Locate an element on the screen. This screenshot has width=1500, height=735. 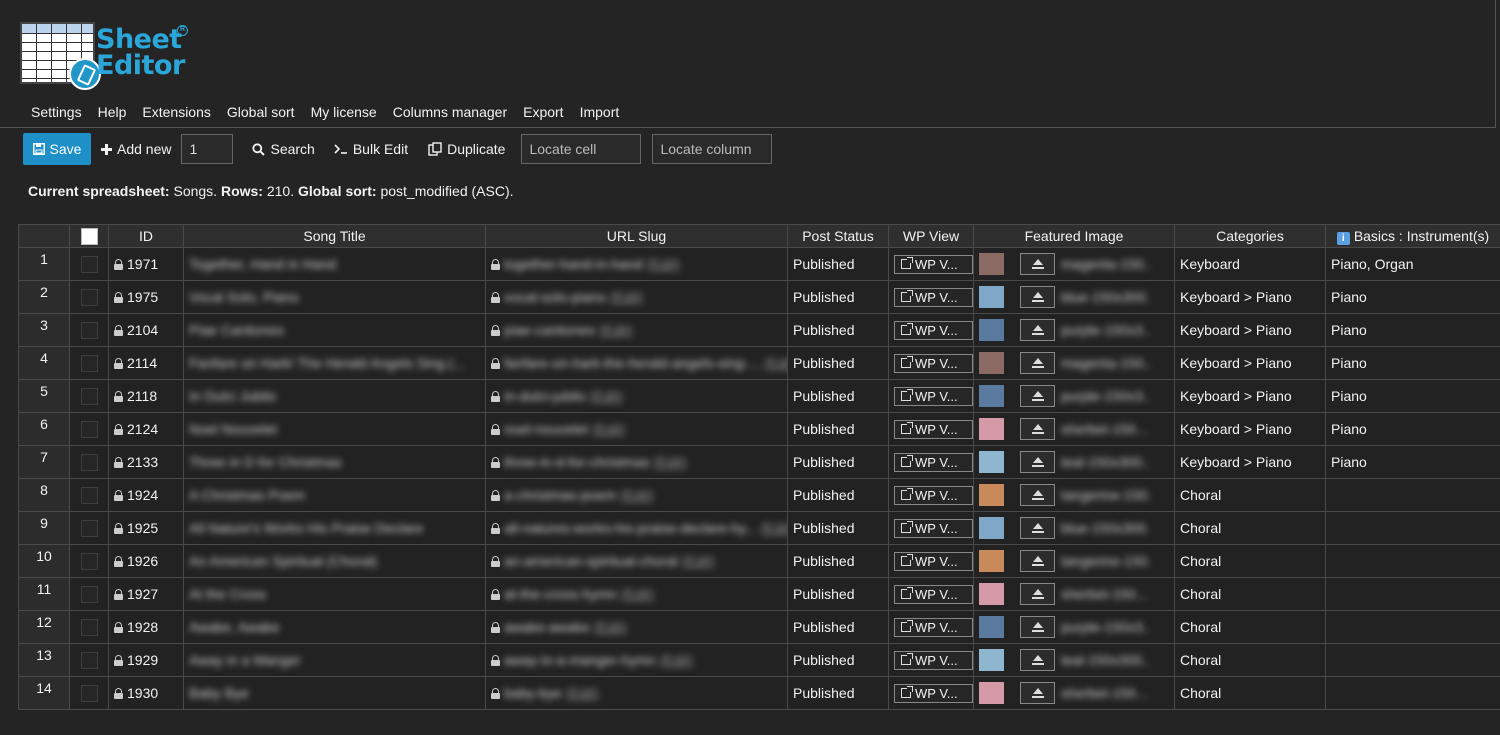
bulk-edit-button: Bulk Edit is located at coordinates (371, 149).